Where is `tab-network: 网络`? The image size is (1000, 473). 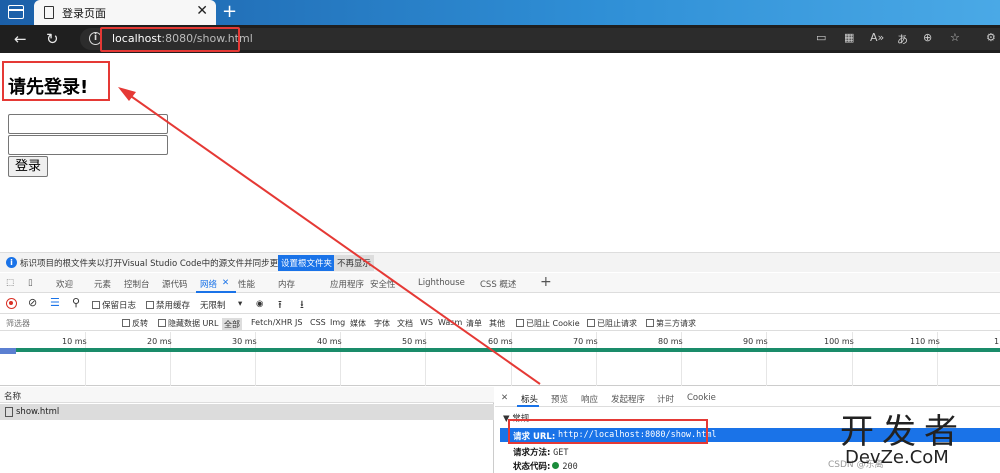
tab-network: 网络 is located at coordinates (208, 284).